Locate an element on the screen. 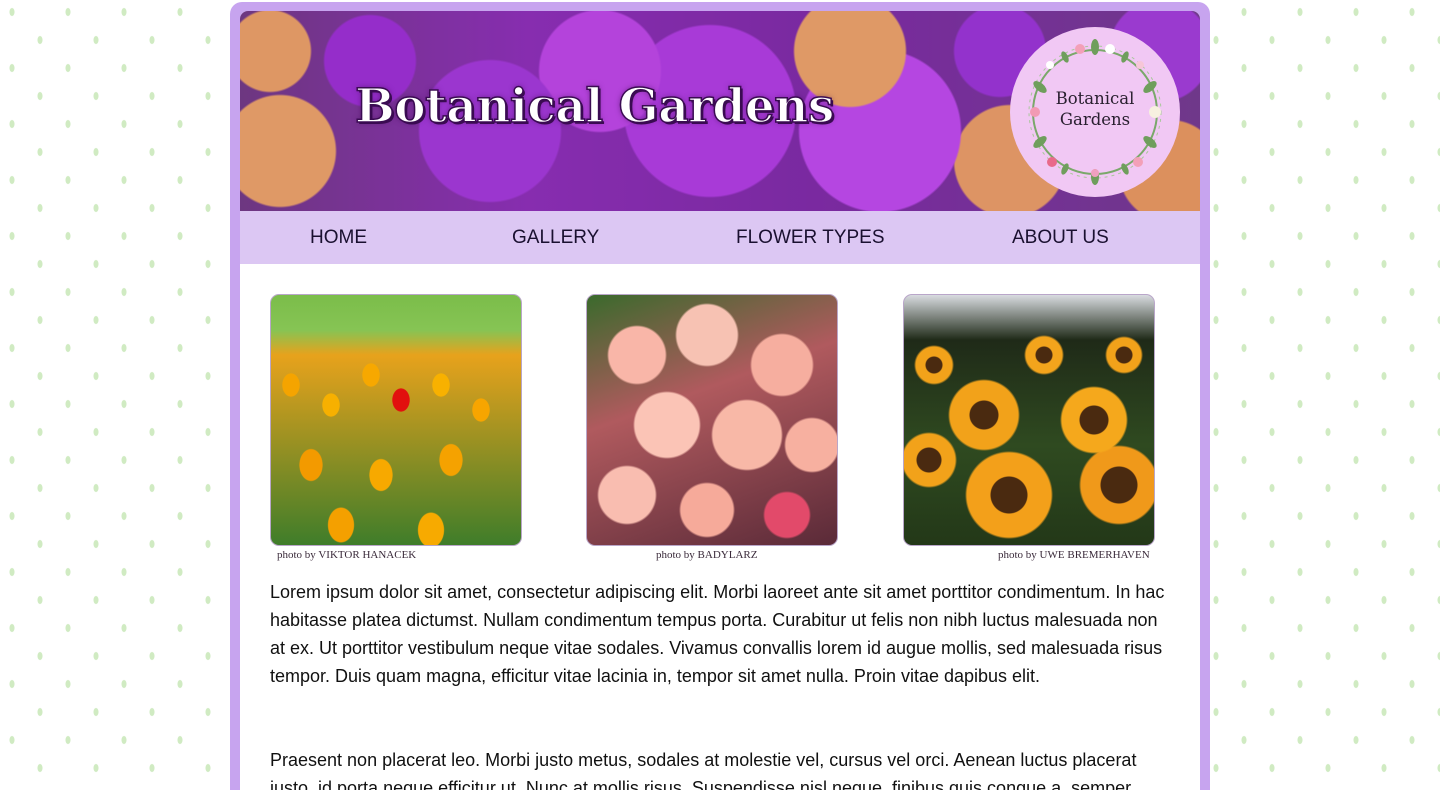  nav-item-flower-types: FLOWER TYPES is located at coordinates (810, 238).